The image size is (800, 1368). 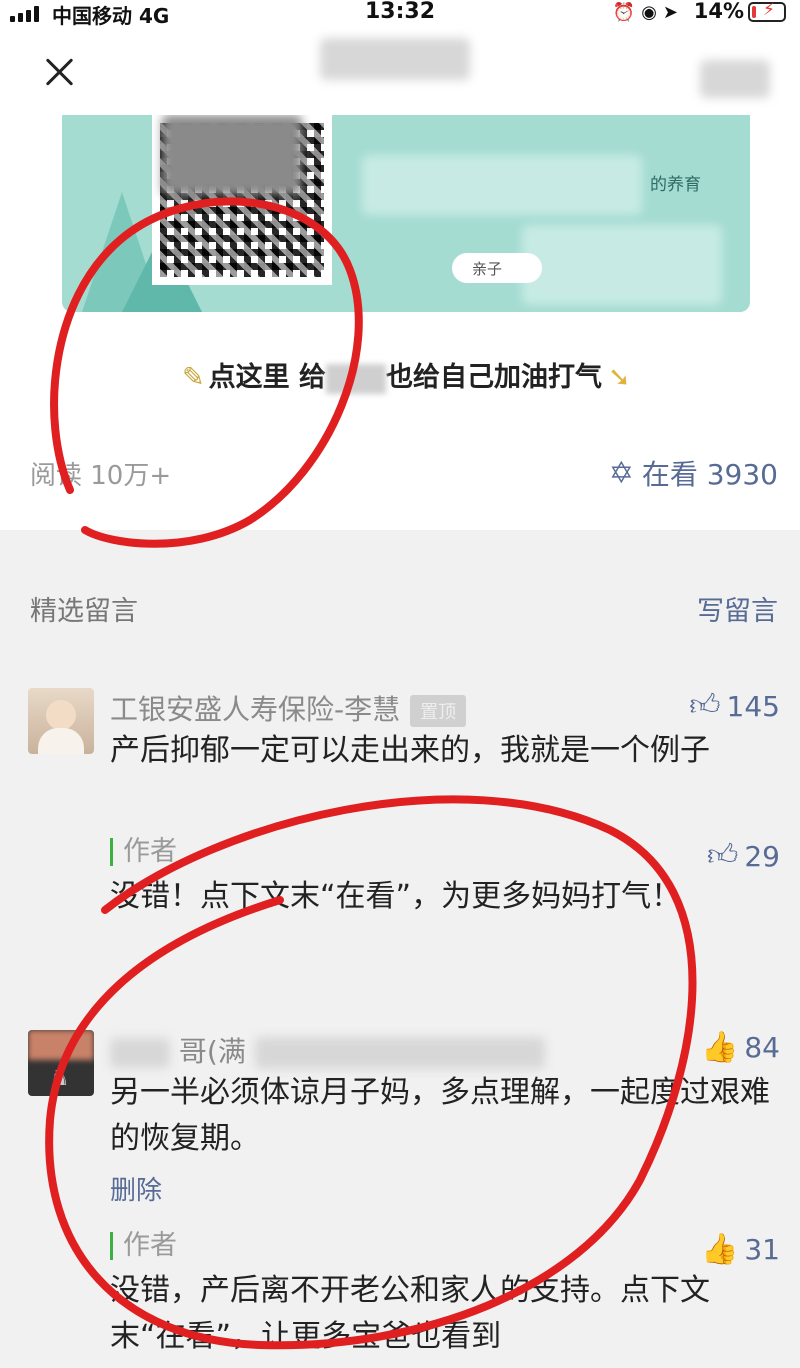 What do you see at coordinates (438, 711) in the screenshot?
I see `pinned-badge: 置顶` at bounding box center [438, 711].